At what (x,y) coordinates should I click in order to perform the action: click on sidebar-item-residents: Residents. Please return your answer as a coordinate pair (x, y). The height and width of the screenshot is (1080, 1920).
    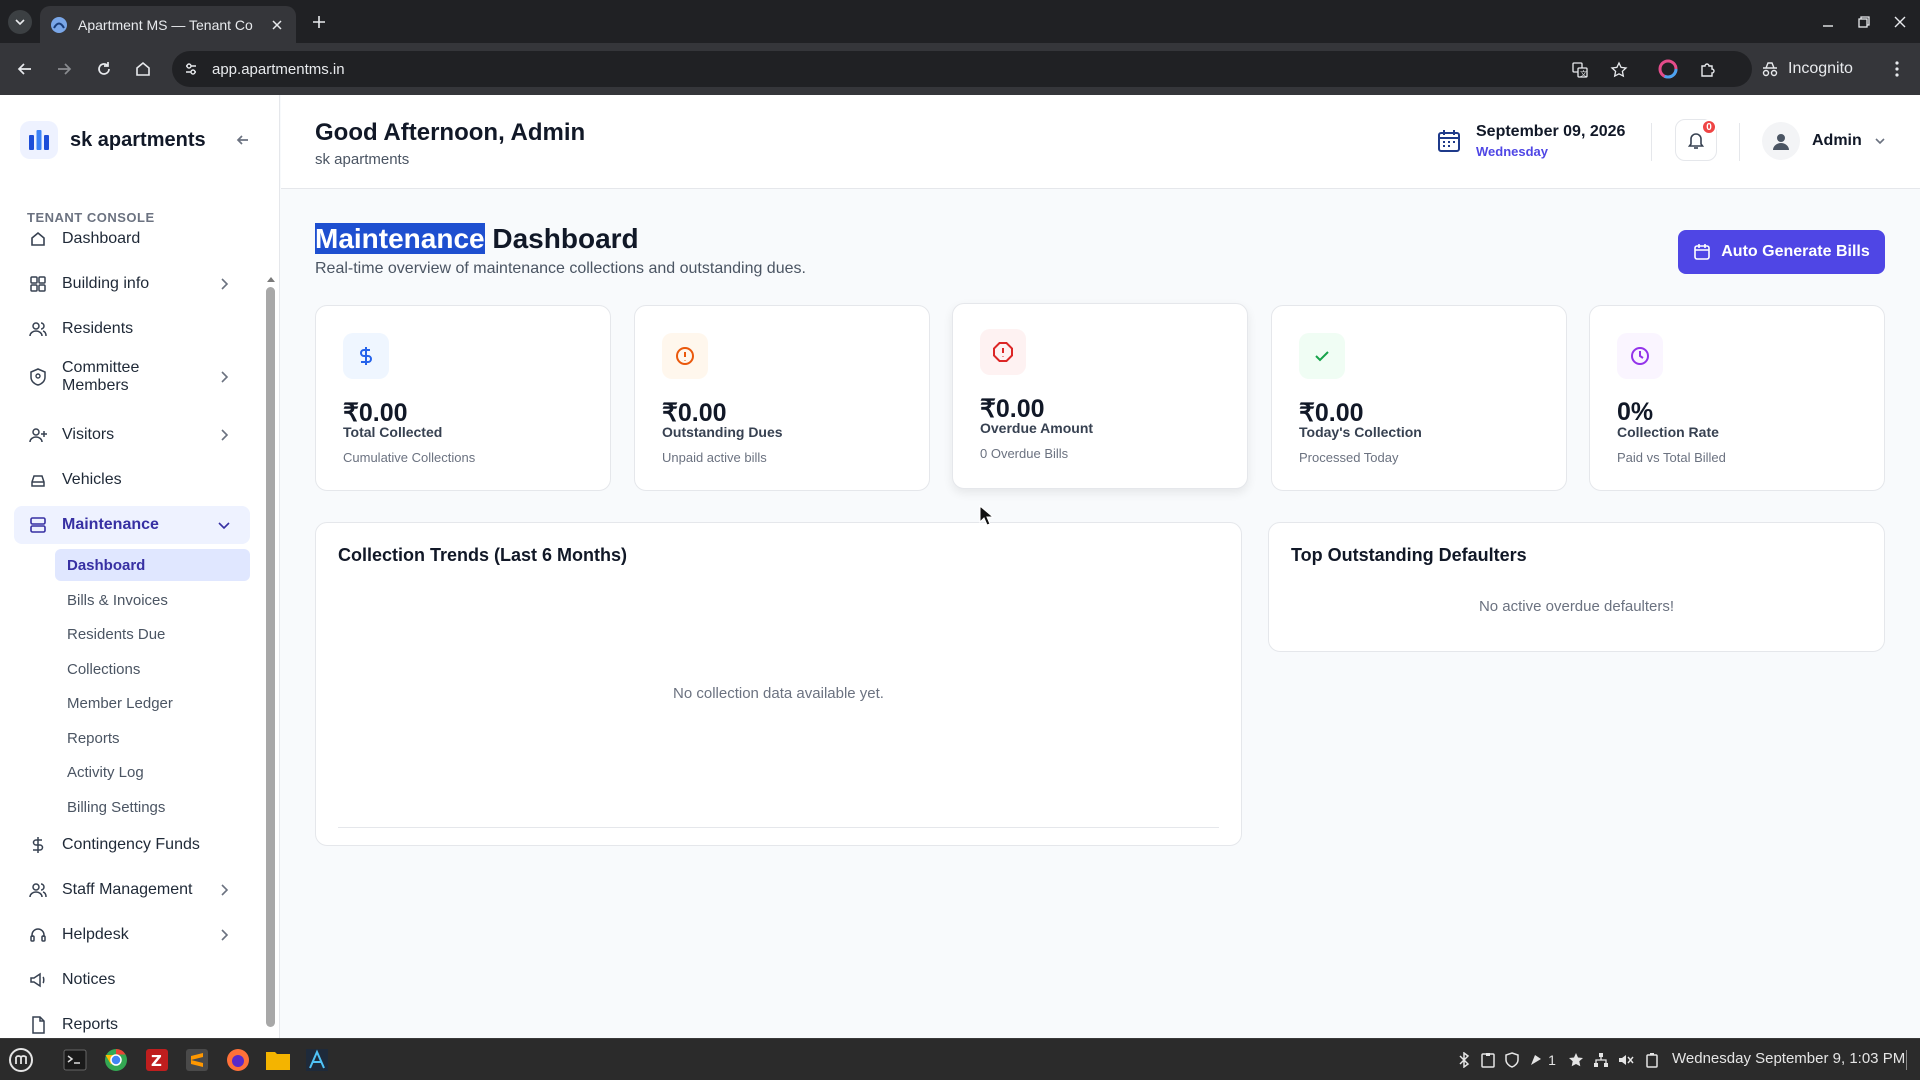
    Looking at the image, I should click on (132, 329).